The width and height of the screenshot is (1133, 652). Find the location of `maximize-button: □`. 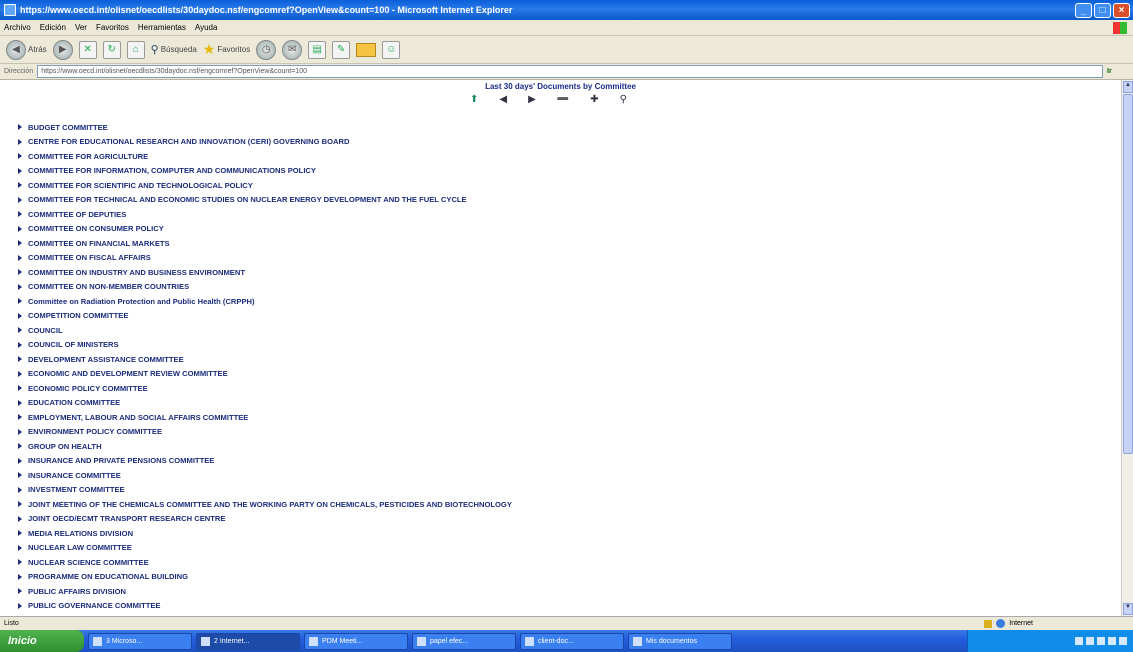

maximize-button: □ is located at coordinates (1102, 10).